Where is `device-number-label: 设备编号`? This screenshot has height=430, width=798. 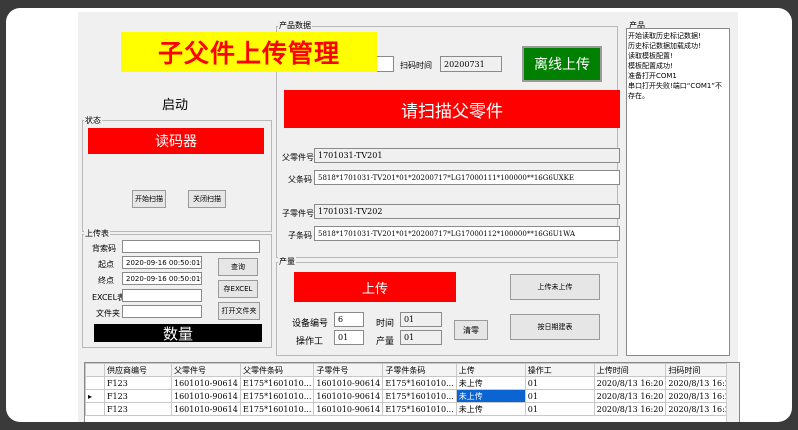 device-number-label: 设备编号 is located at coordinates (310, 324).